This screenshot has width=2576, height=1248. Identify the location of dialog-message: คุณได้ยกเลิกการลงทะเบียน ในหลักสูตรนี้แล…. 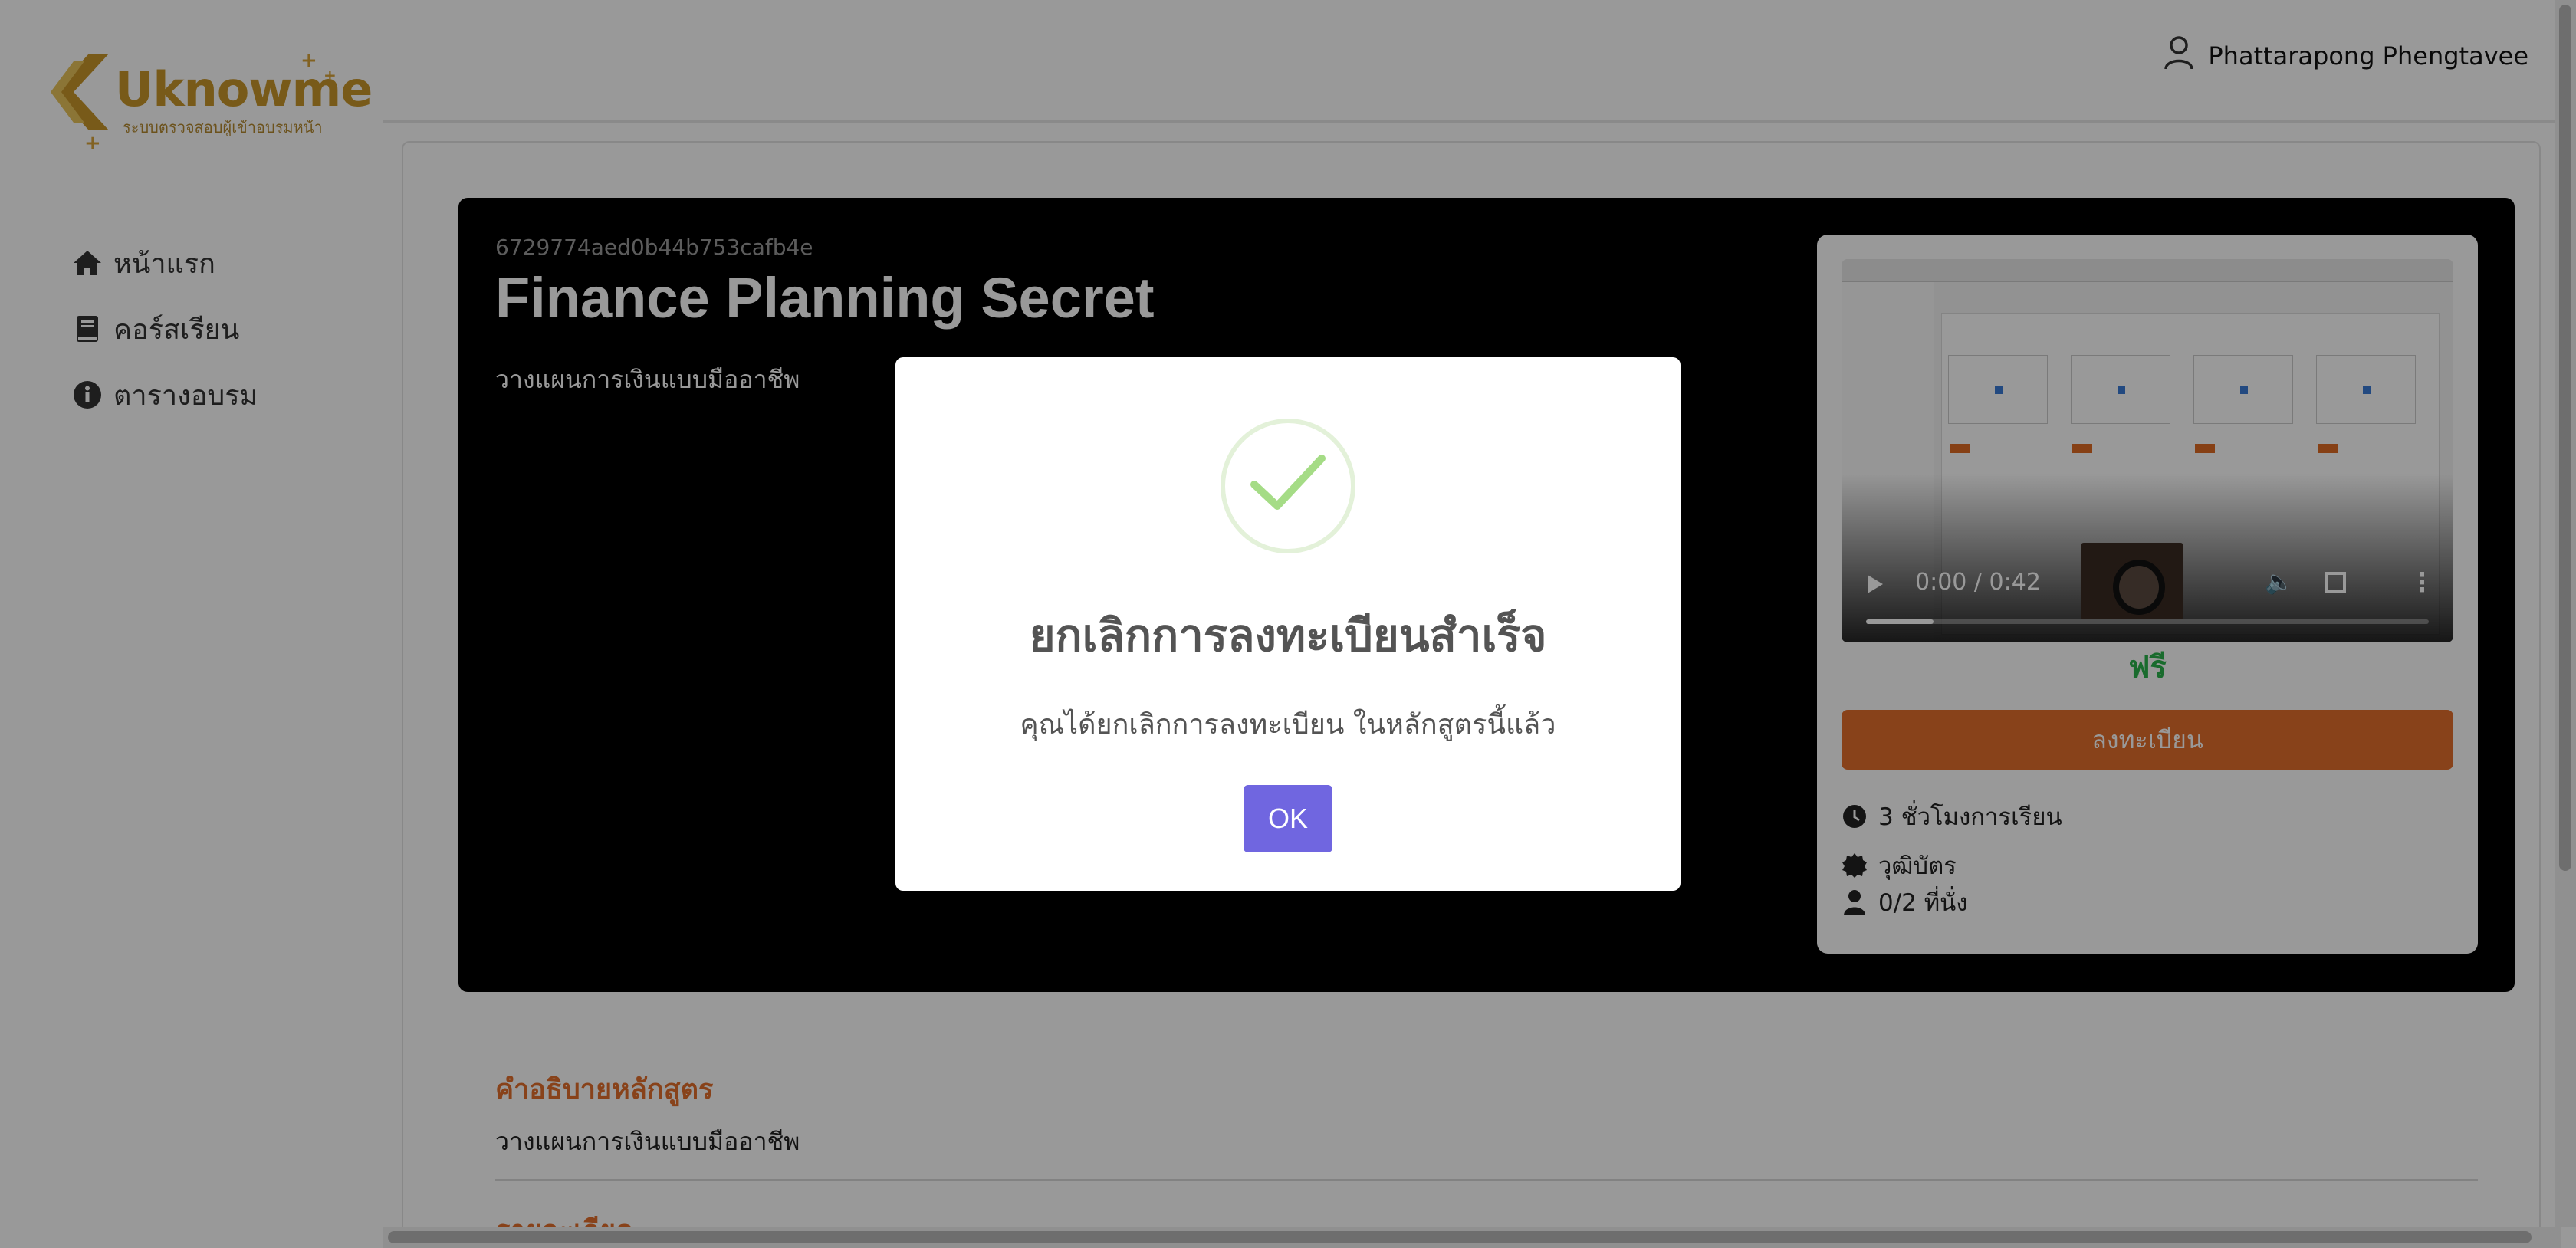
(1288, 725).